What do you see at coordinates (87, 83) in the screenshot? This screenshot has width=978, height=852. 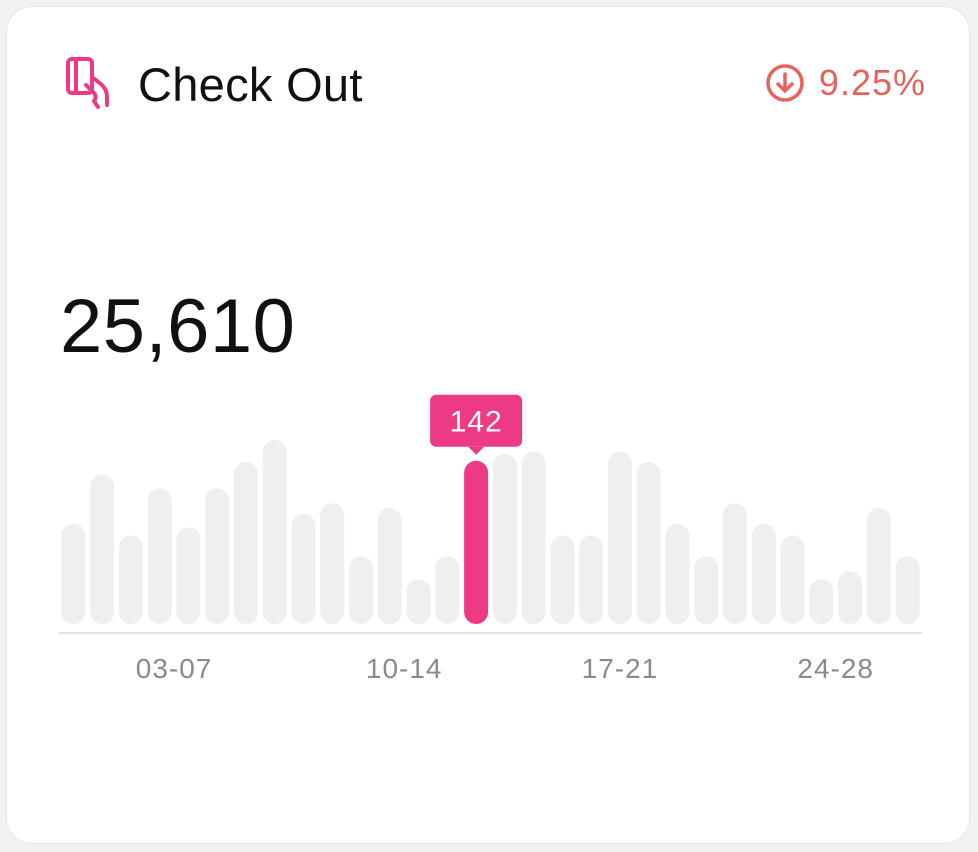 I see `card-in-hand-icon` at bounding box center [87, 83].